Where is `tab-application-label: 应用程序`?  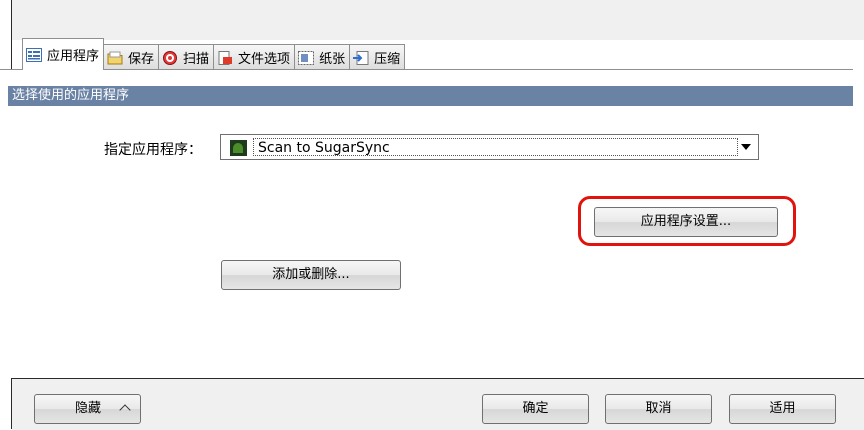 tab-application-label: 应用程序 is located at coordinates (73, 56).